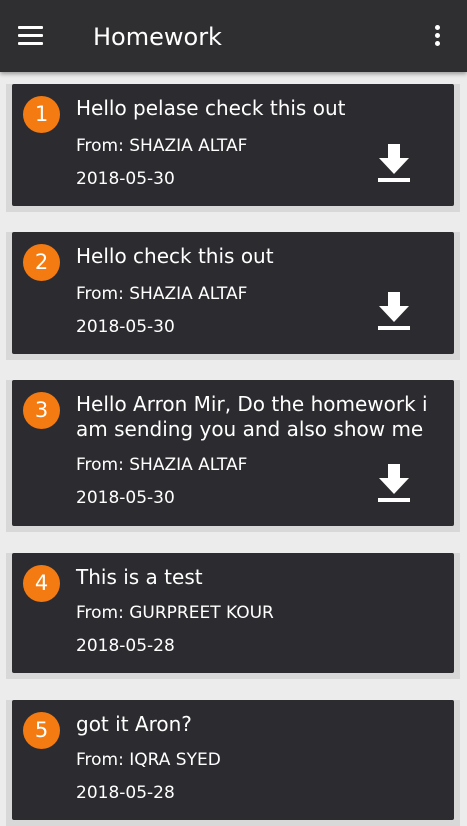 This screenshot has width=467, height=826. What do you see at coordinates (211, 108) in the screenshot?
I see `homework-message: Hello pelase check this out` at bounding box center [211, 108].